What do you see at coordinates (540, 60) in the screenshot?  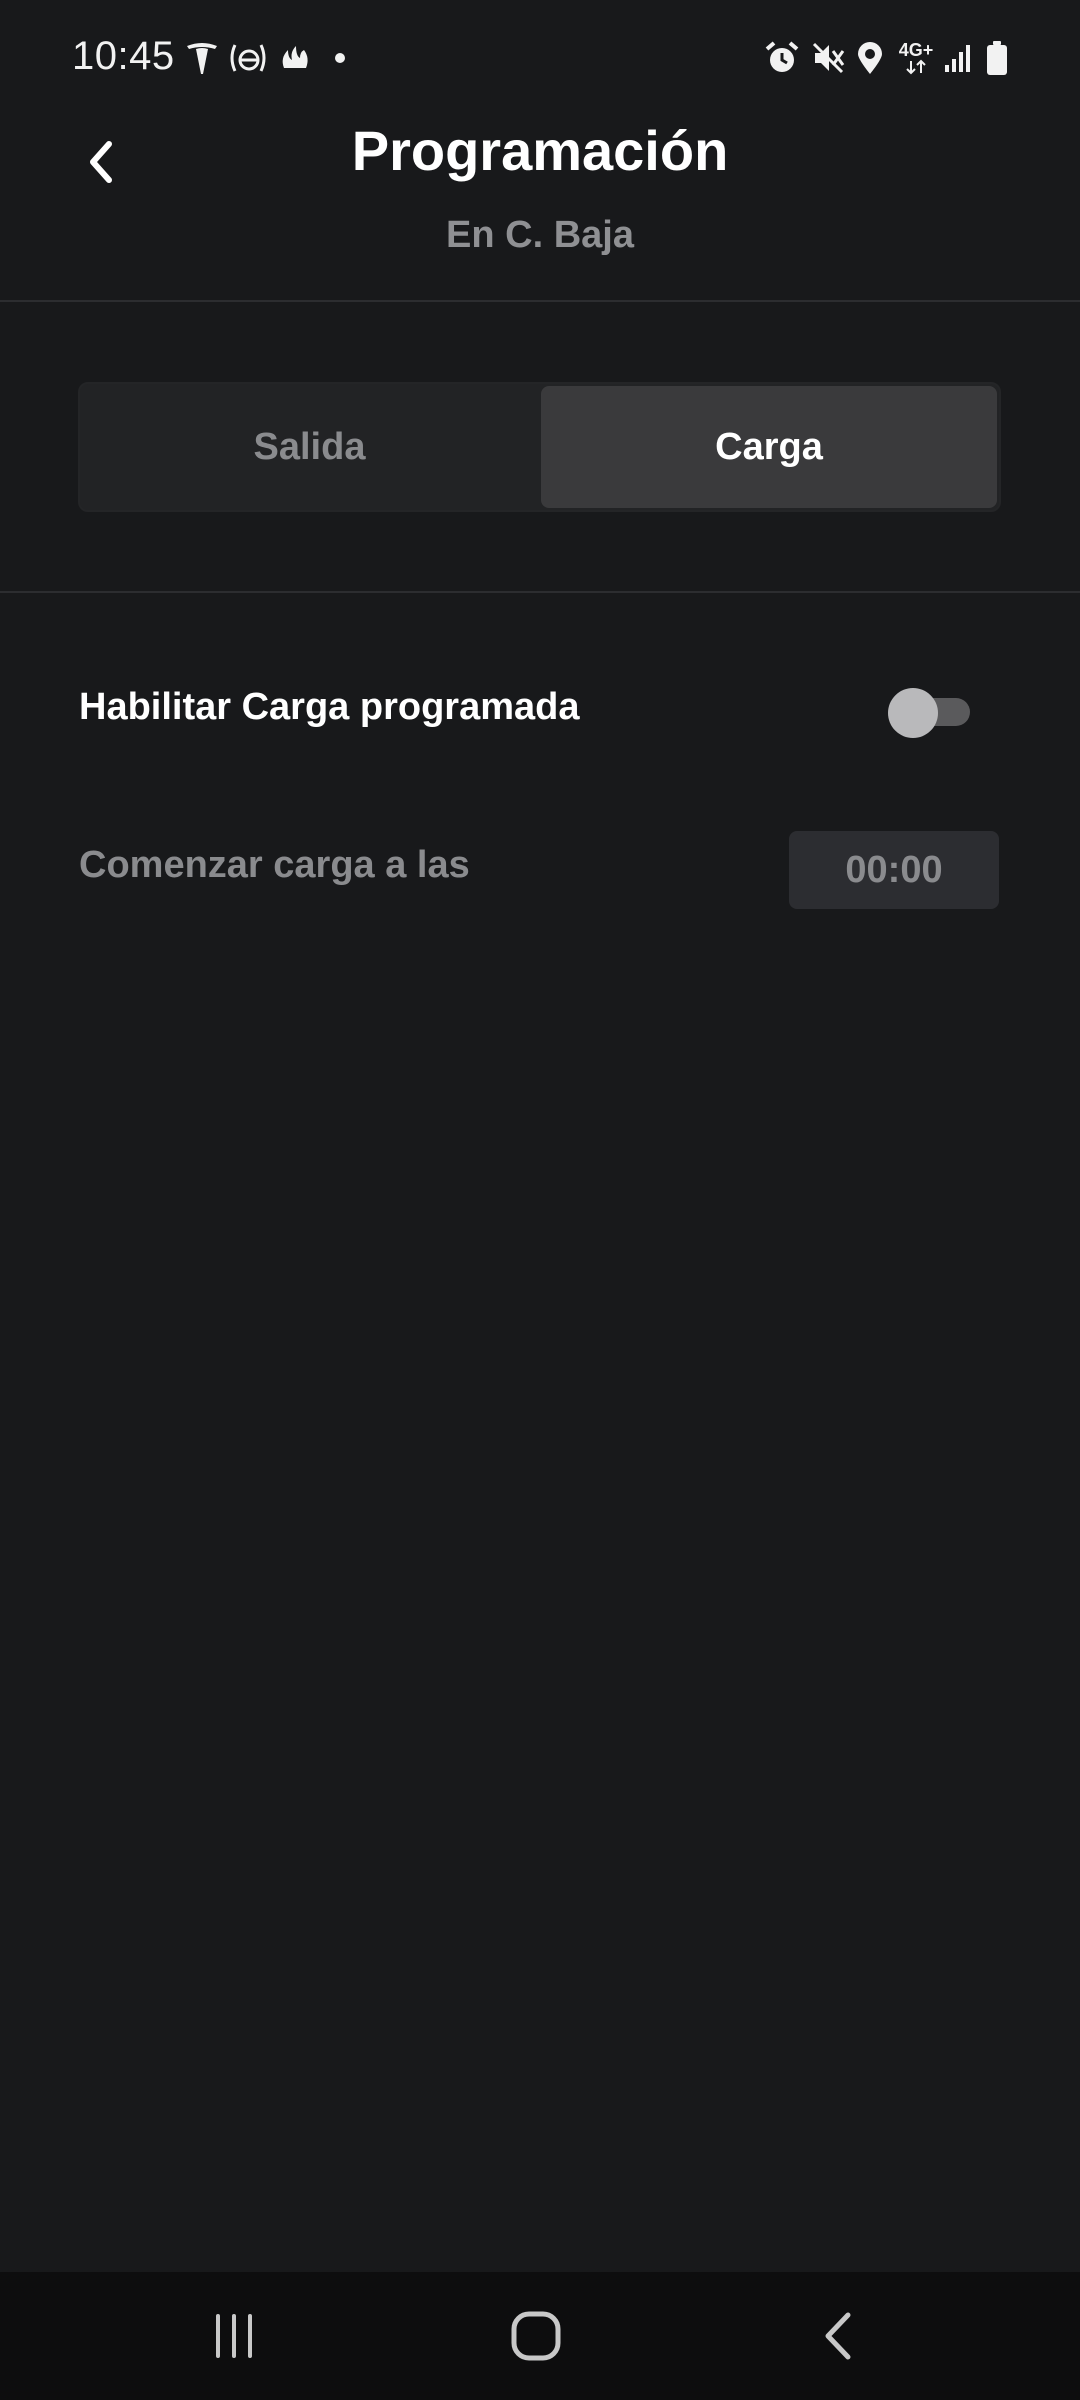 I see `status-bar: 10:45 4G+` at bounding box center [540, 60].